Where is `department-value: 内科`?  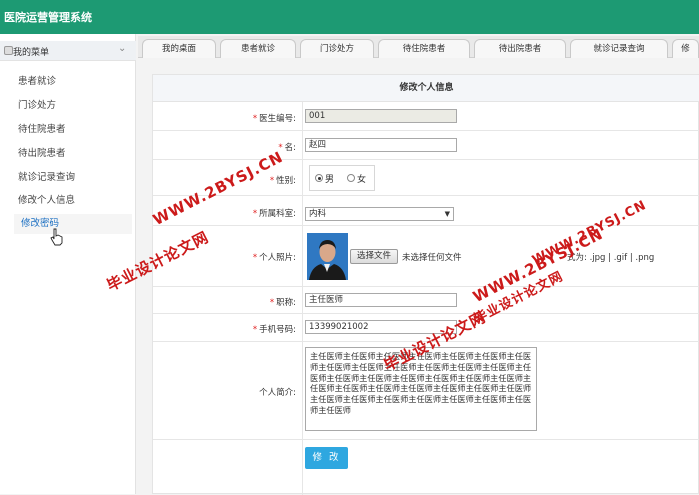
department-value: 内科 is located at coordinates (318, 214).